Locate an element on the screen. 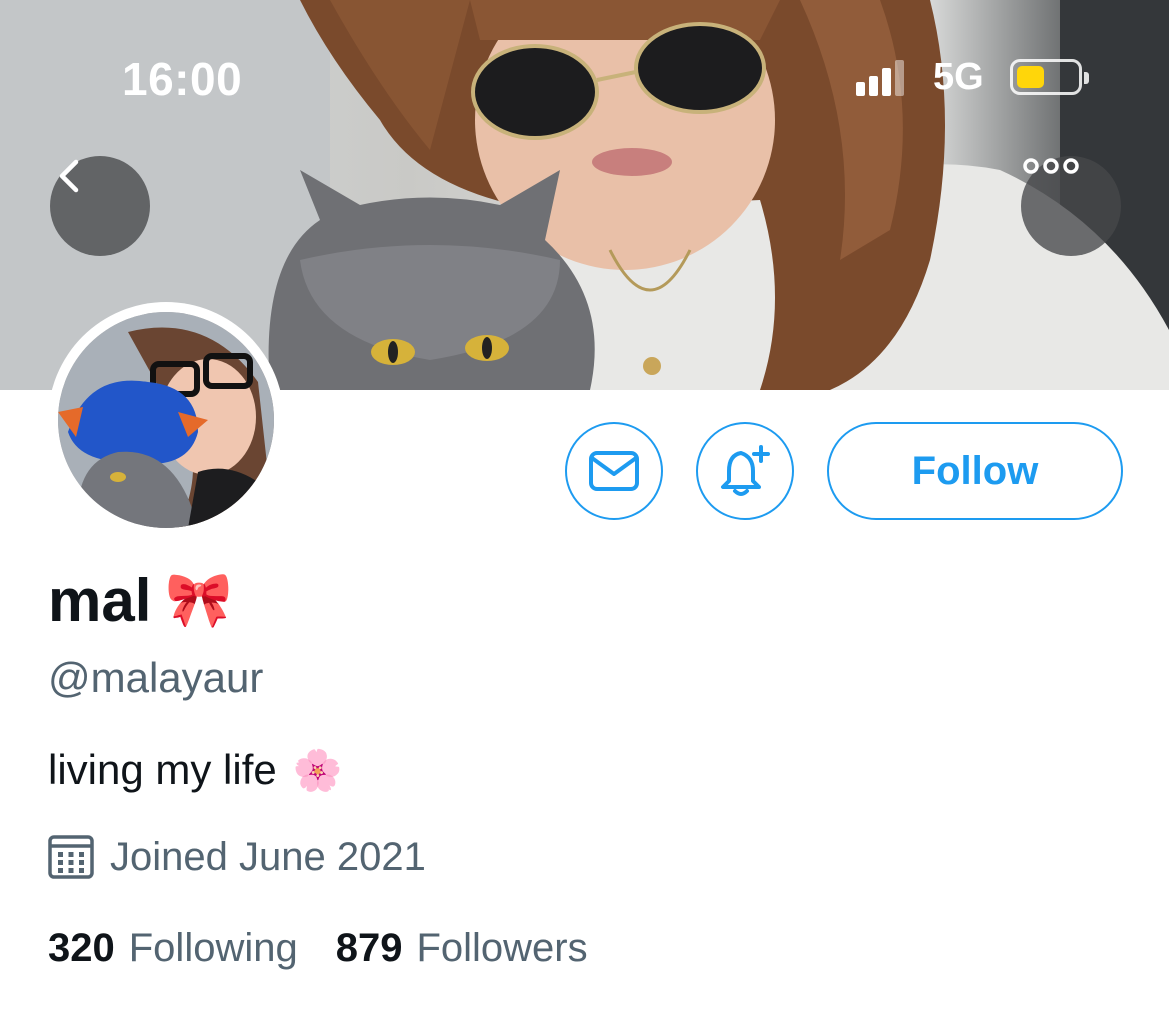 The width and height of the screenshot is (1169, 1024). chevron-left-icon is located at coordinates (69, 176).